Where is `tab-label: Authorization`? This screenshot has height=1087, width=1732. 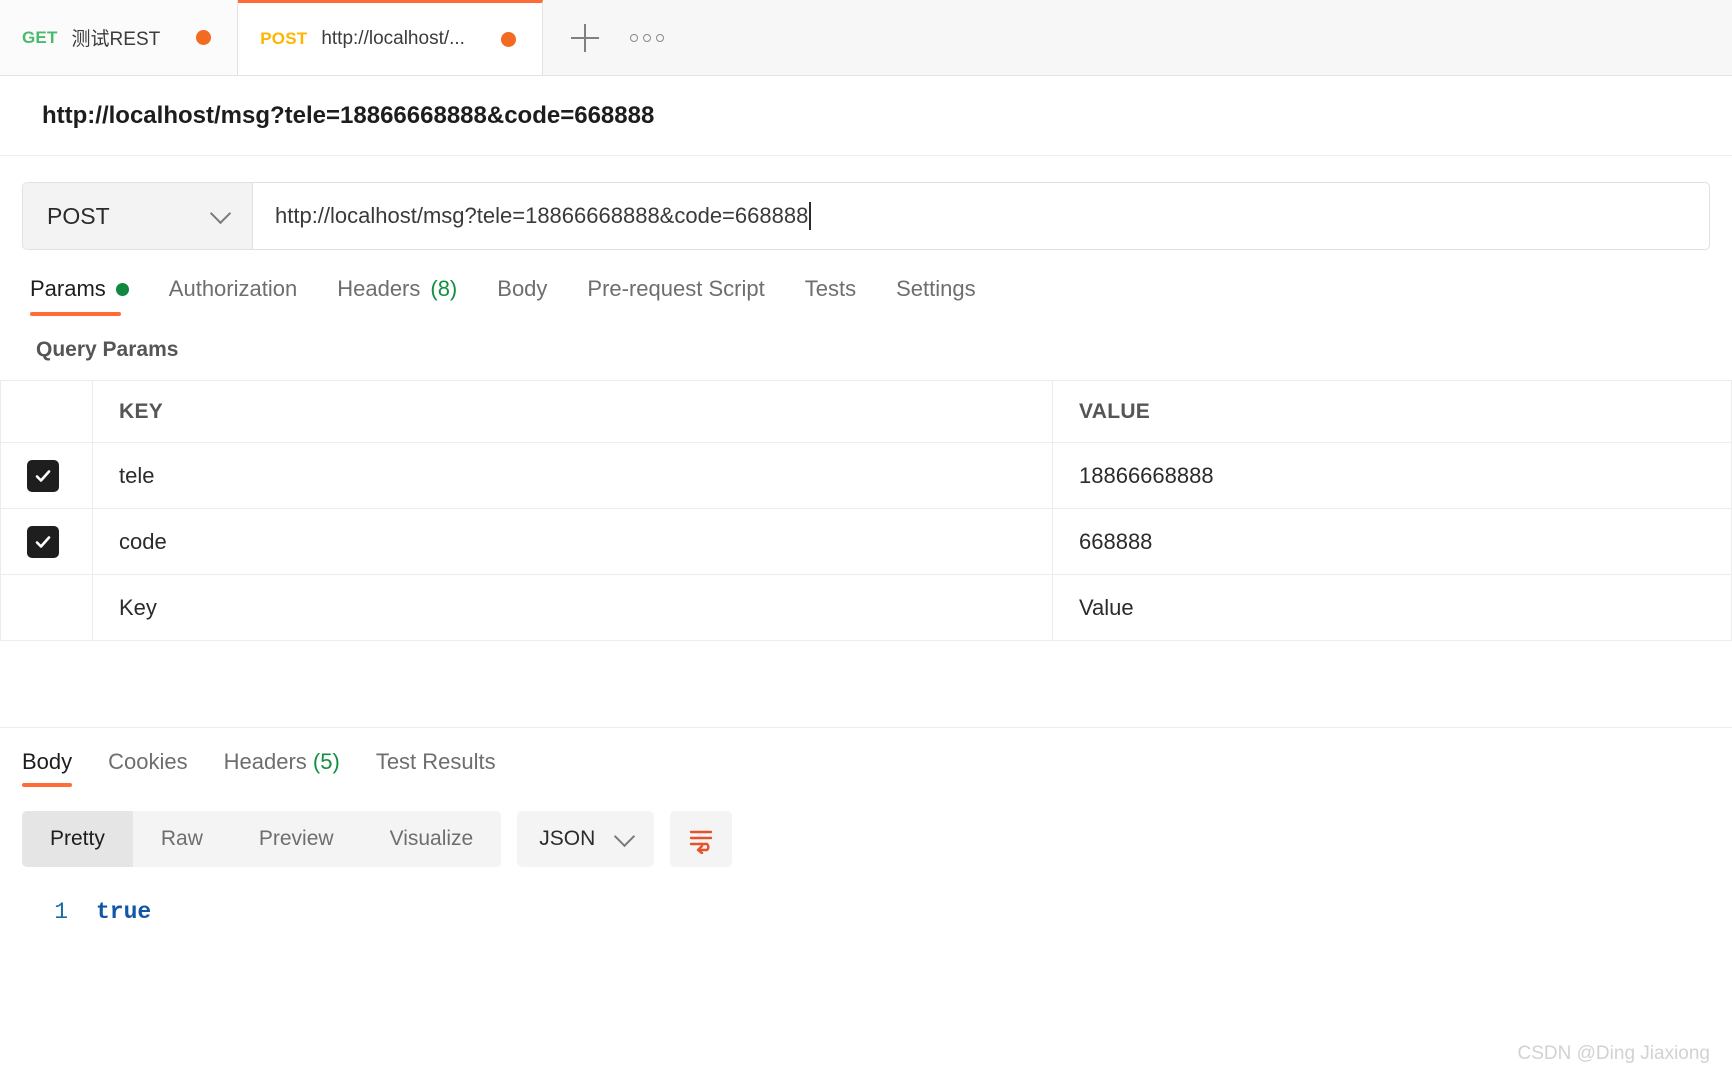
tab-label: Authorization is located at coordinates (233, 288).